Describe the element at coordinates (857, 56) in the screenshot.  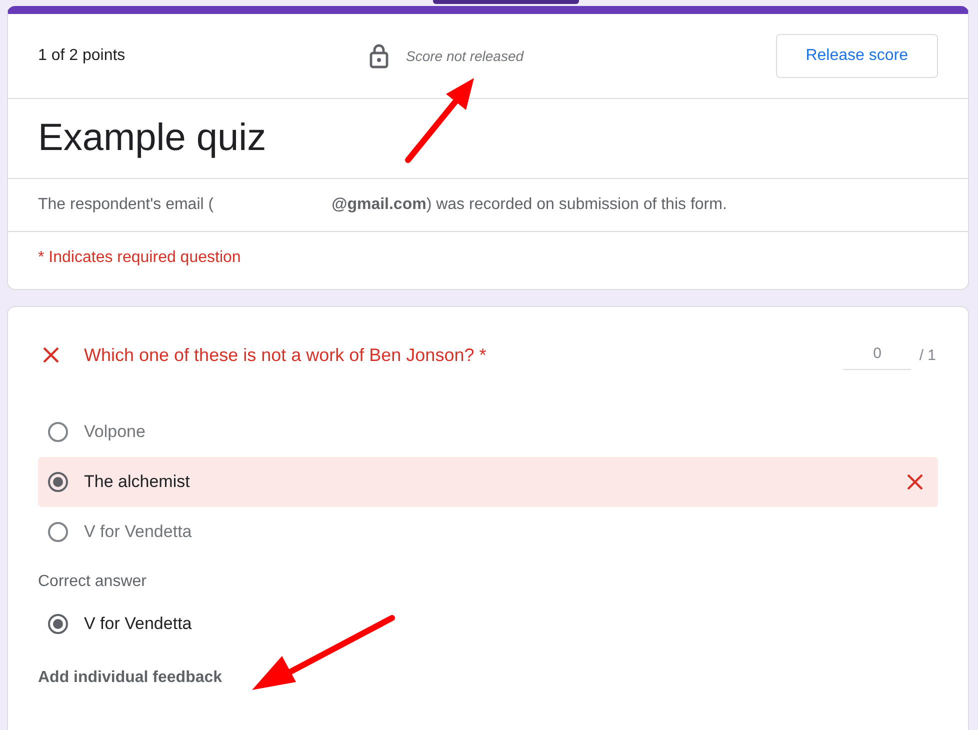
I see `release-score-button: Release score` at that location.